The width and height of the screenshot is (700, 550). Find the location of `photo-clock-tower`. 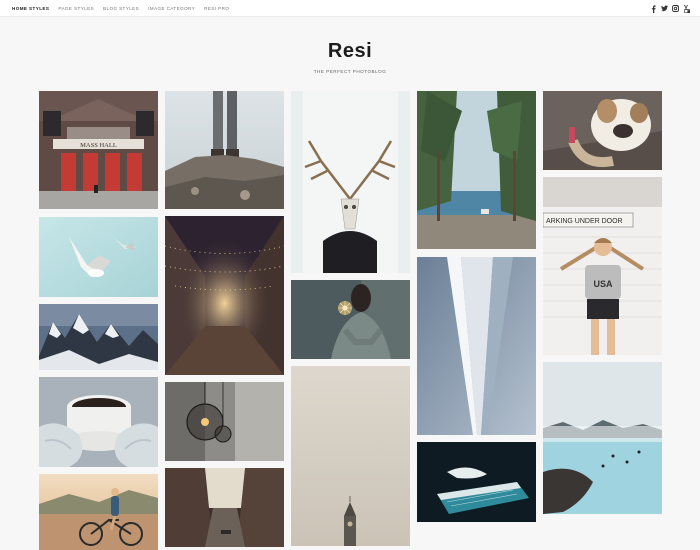

photo-clock-tower is located at coordinates (350, 456).